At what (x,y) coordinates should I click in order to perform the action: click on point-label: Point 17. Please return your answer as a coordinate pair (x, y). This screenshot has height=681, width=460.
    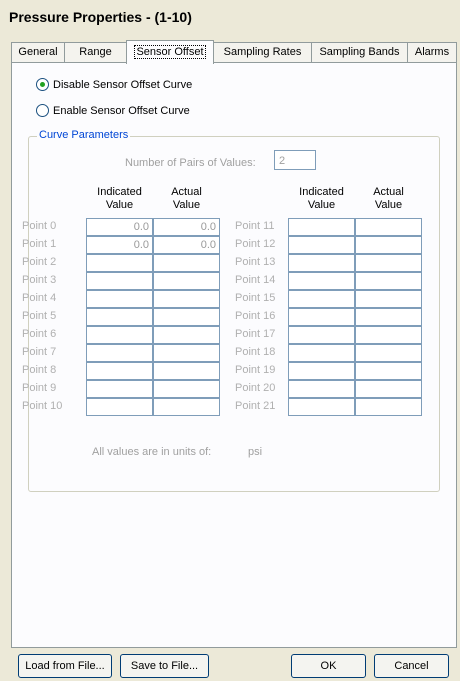
    Looking at the image, I should click on (255, 334).